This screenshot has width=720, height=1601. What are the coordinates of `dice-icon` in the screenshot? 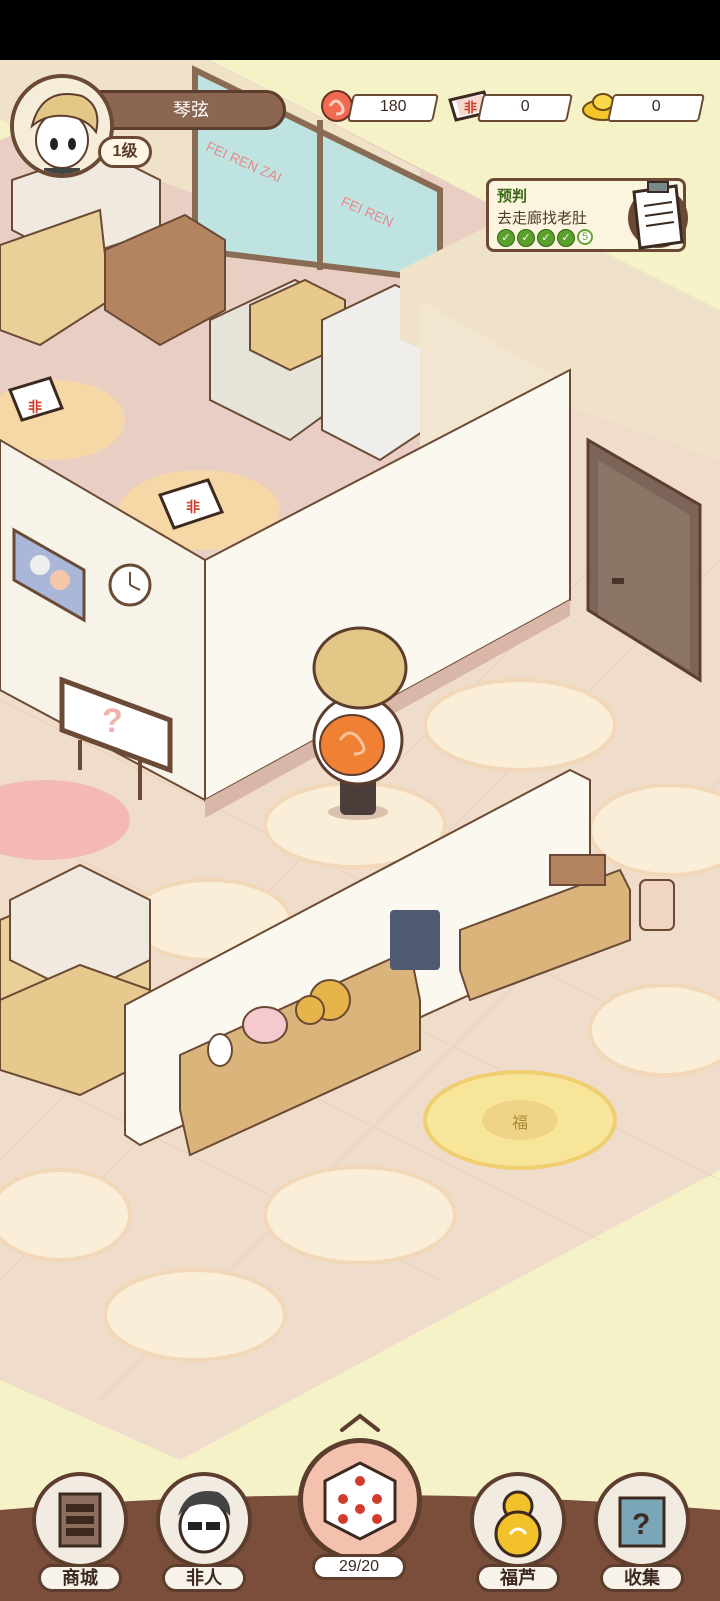 It's located at (360, 1501).